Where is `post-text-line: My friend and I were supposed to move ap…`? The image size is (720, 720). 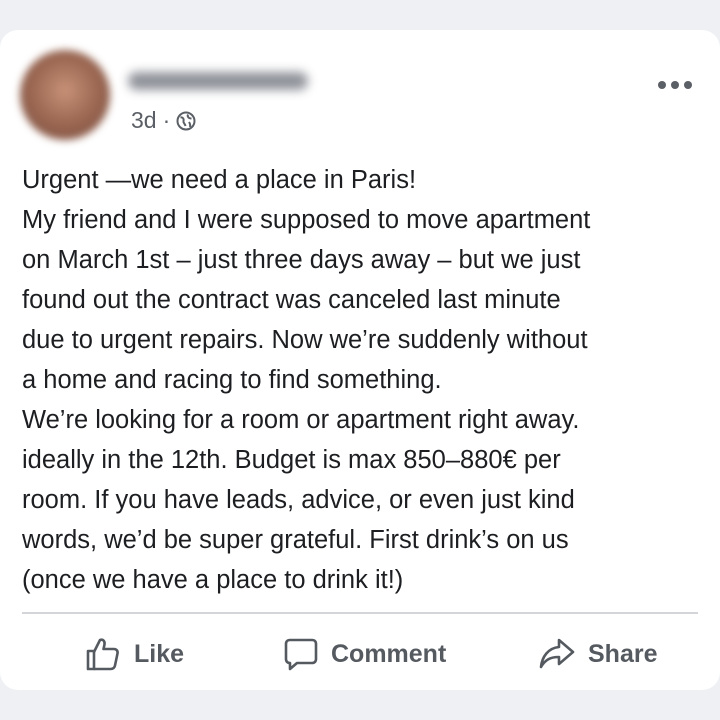
post-text-line: My friend and I were supposed to move ap… is located at coordinates (306, 220).